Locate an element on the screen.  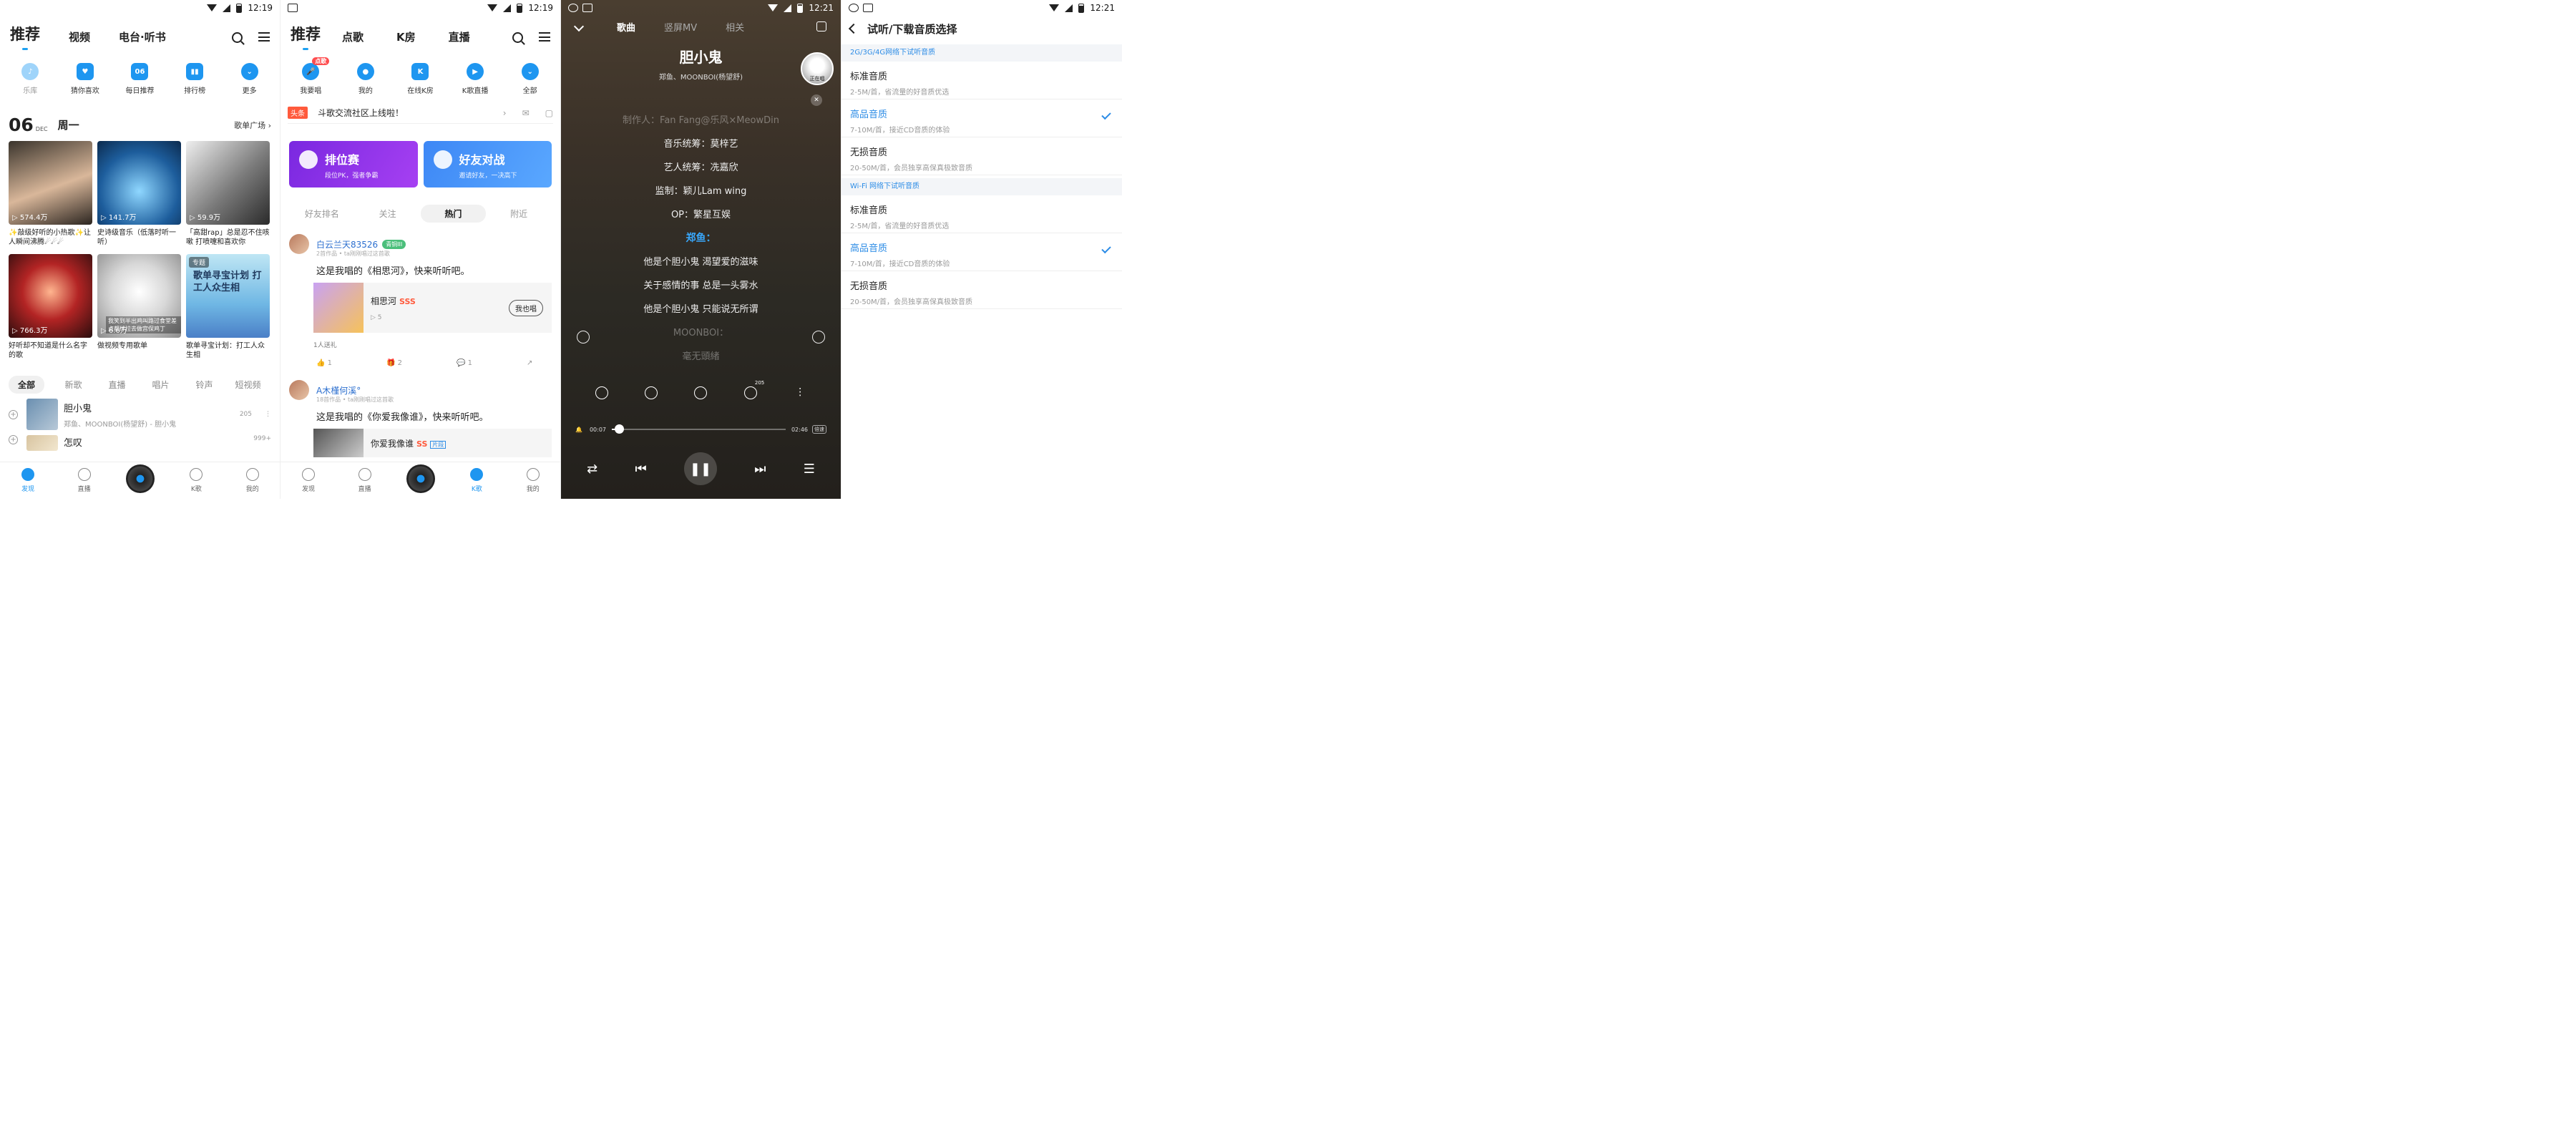
microphone-icon is located at coordinates (818, 337).